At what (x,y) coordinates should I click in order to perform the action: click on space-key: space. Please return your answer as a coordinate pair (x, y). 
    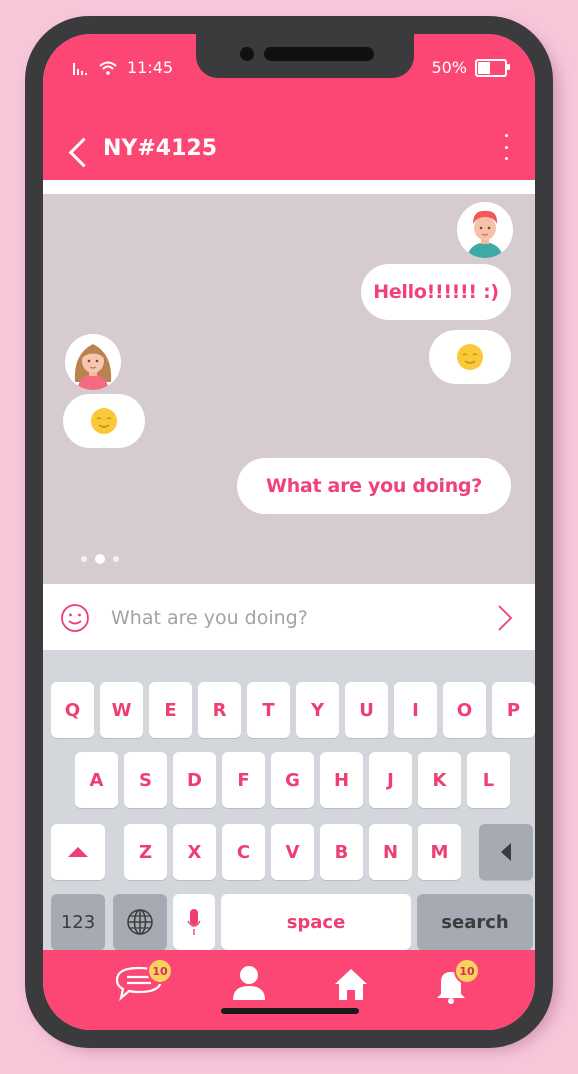
    Looking at the image, I should click on (316, 922).